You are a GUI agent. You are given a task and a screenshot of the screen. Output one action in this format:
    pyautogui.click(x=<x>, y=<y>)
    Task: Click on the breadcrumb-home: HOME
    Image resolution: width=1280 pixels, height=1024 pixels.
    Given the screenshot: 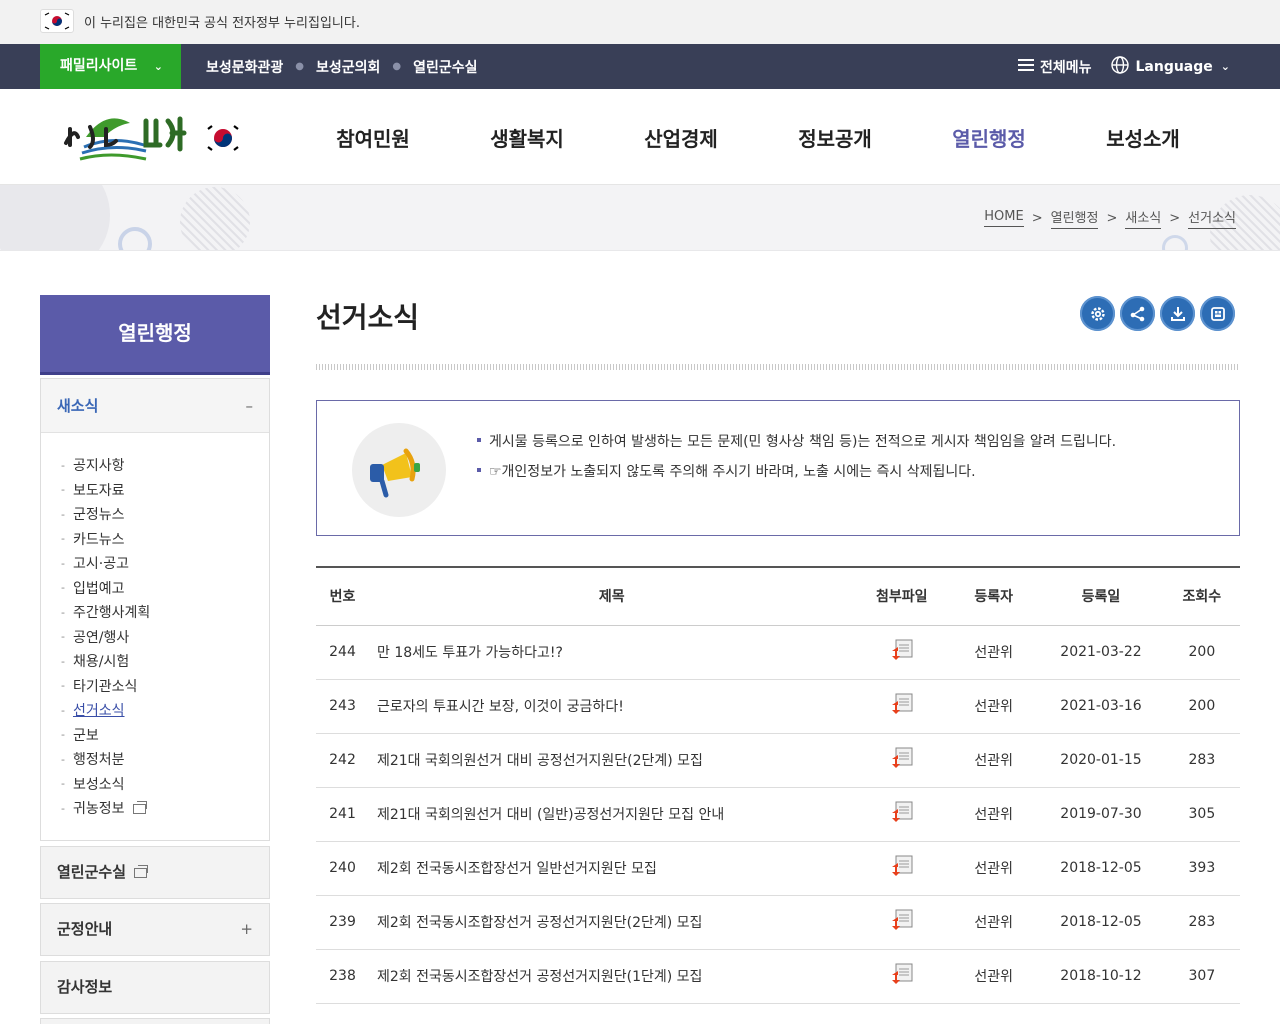 What is the action you would take?
    pyautogui.click(x=1004, y=218)
    